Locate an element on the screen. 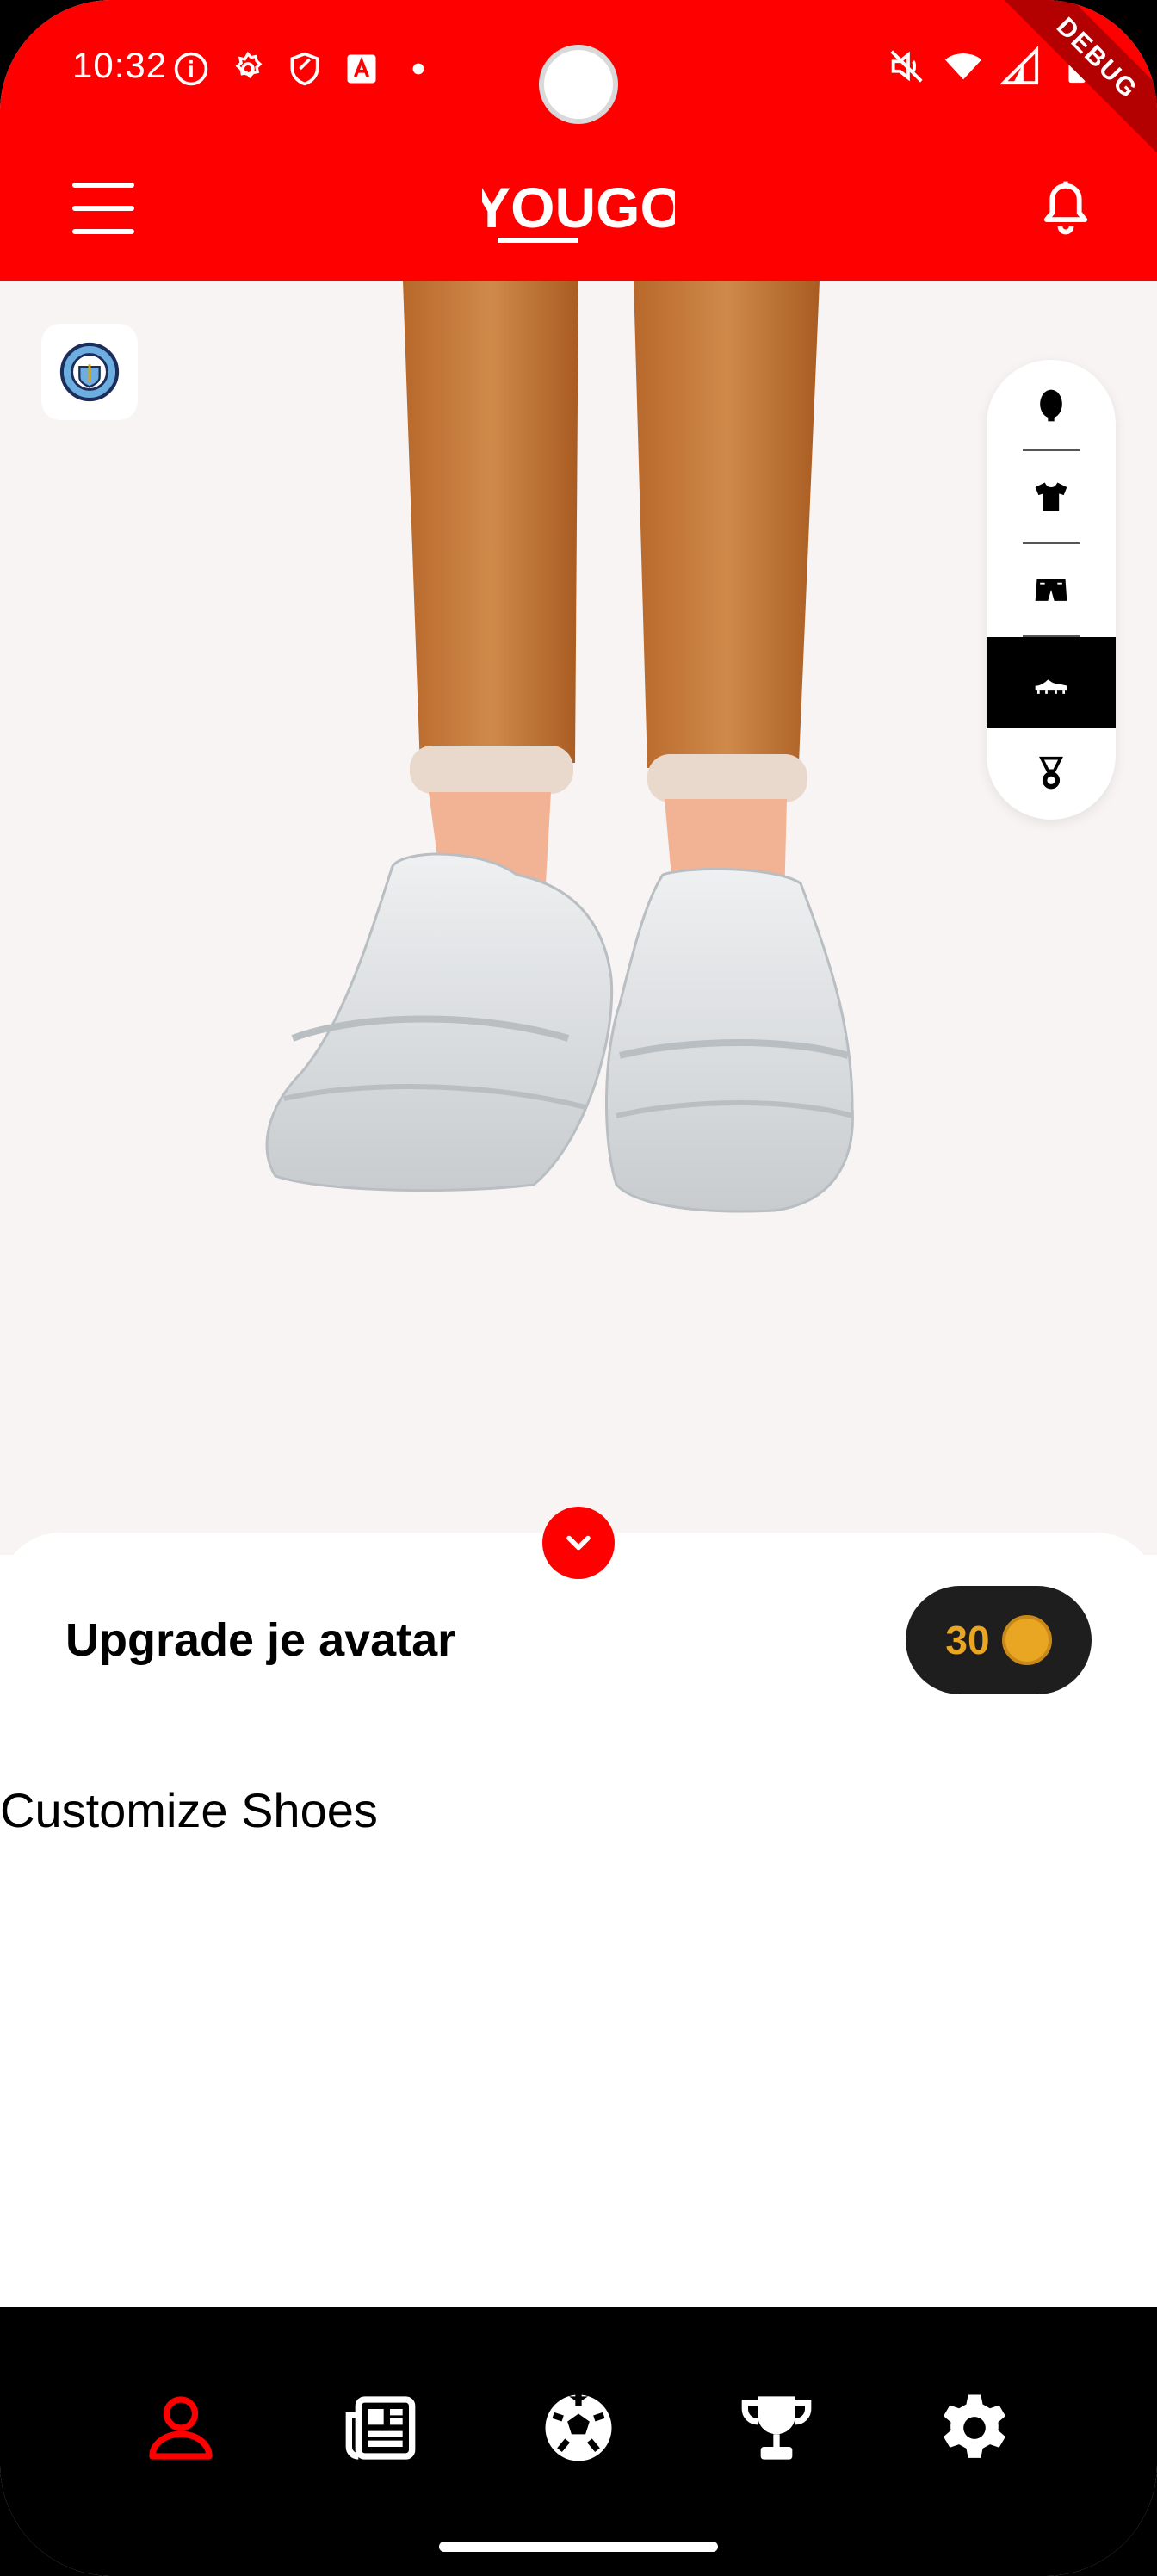 The image size is (1157, 2576). user-icon is located at coordinates (181, 2428).